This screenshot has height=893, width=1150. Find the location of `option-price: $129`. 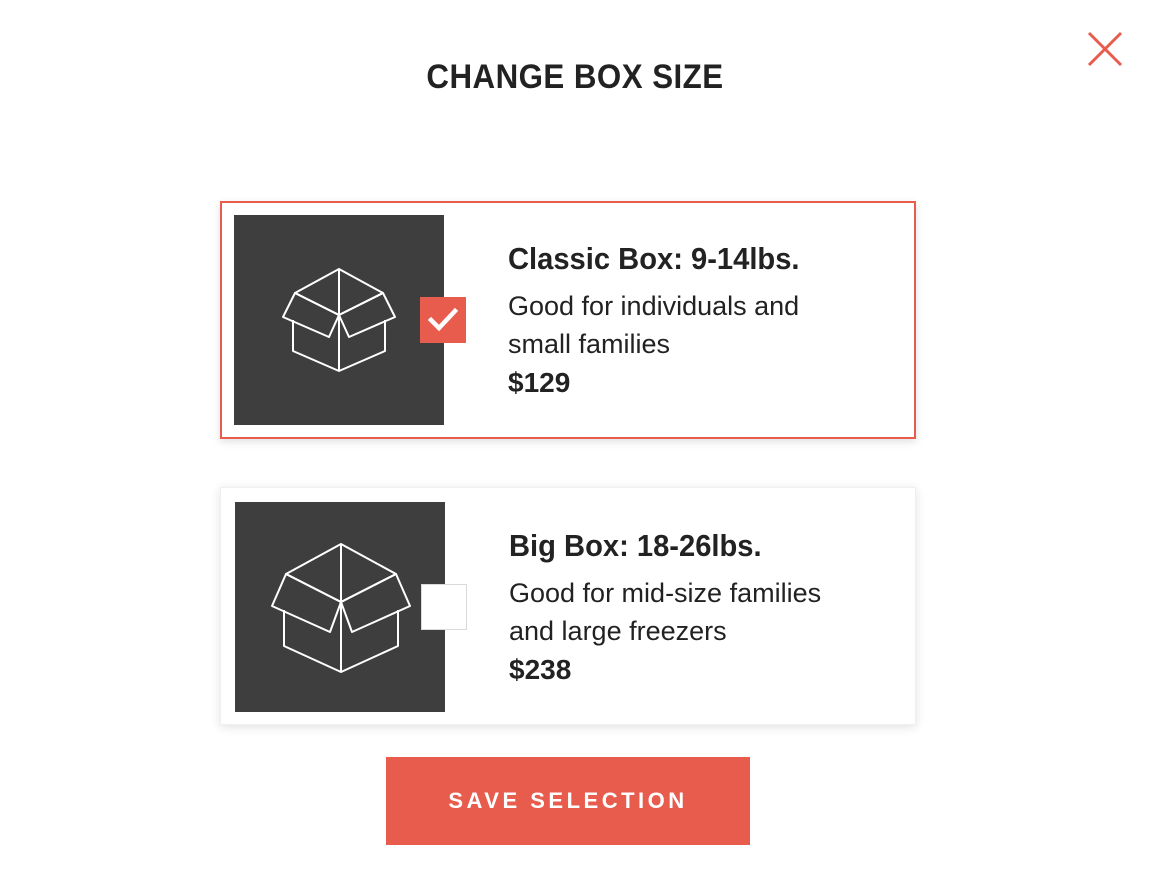

option-price: $129 is located at coordinates (539, 382).